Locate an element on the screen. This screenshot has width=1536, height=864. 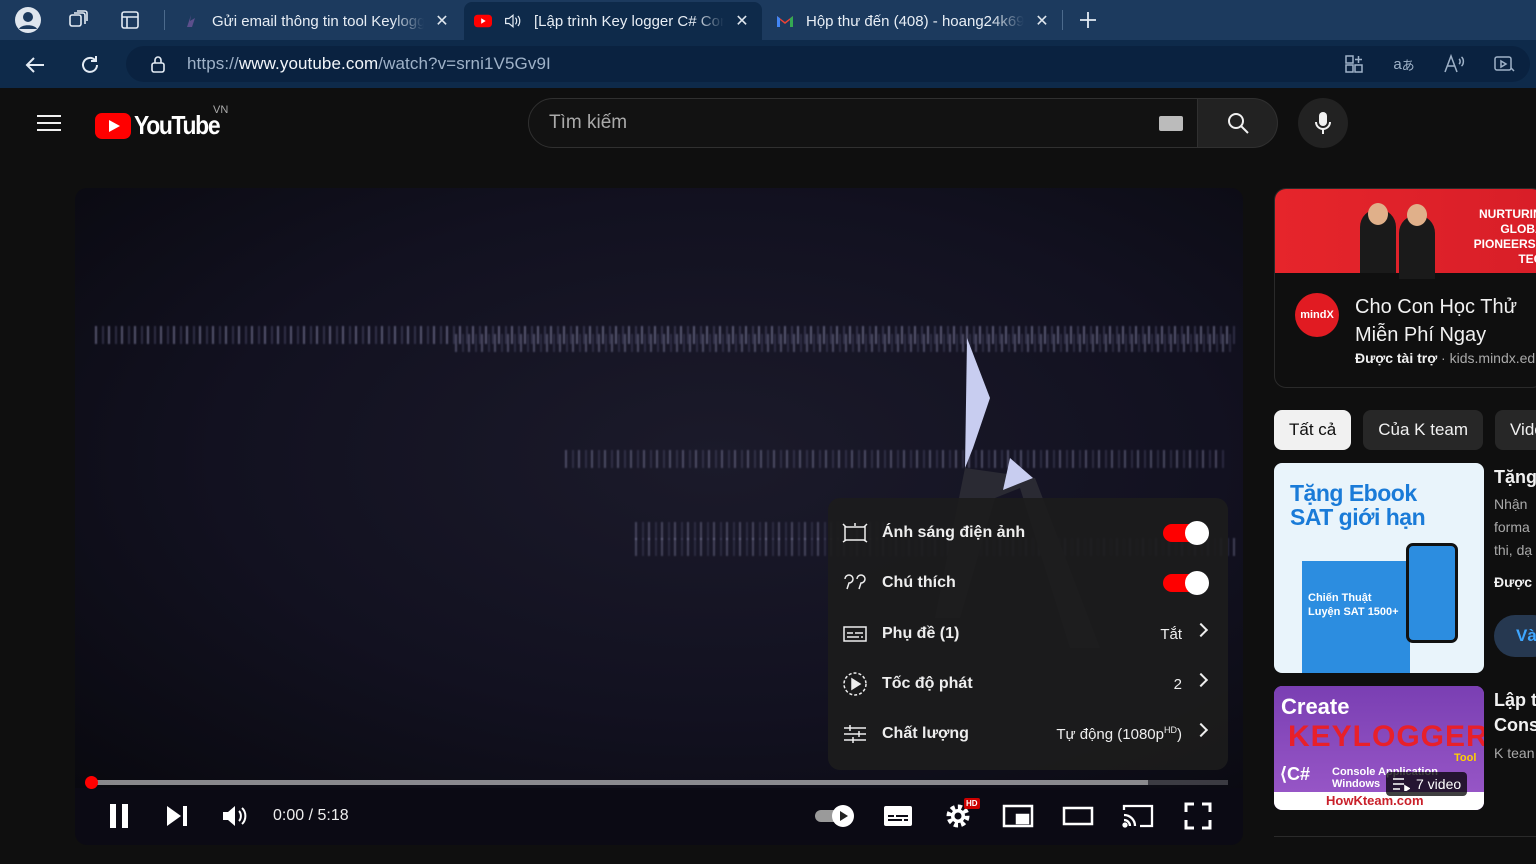
back-arrow-icon is located at coordinates (35, 65).